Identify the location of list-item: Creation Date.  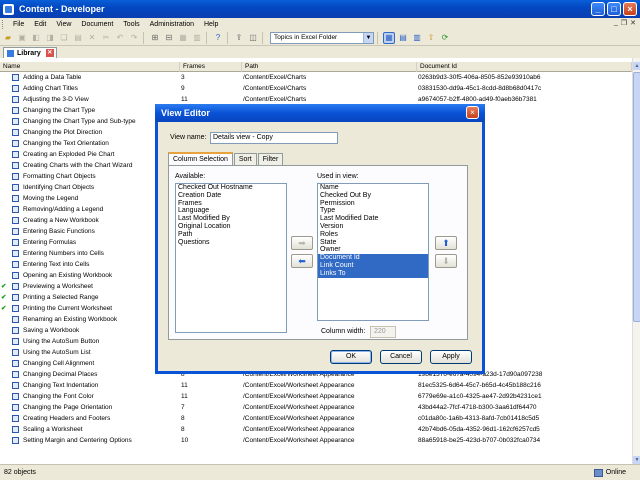
(231, 196).